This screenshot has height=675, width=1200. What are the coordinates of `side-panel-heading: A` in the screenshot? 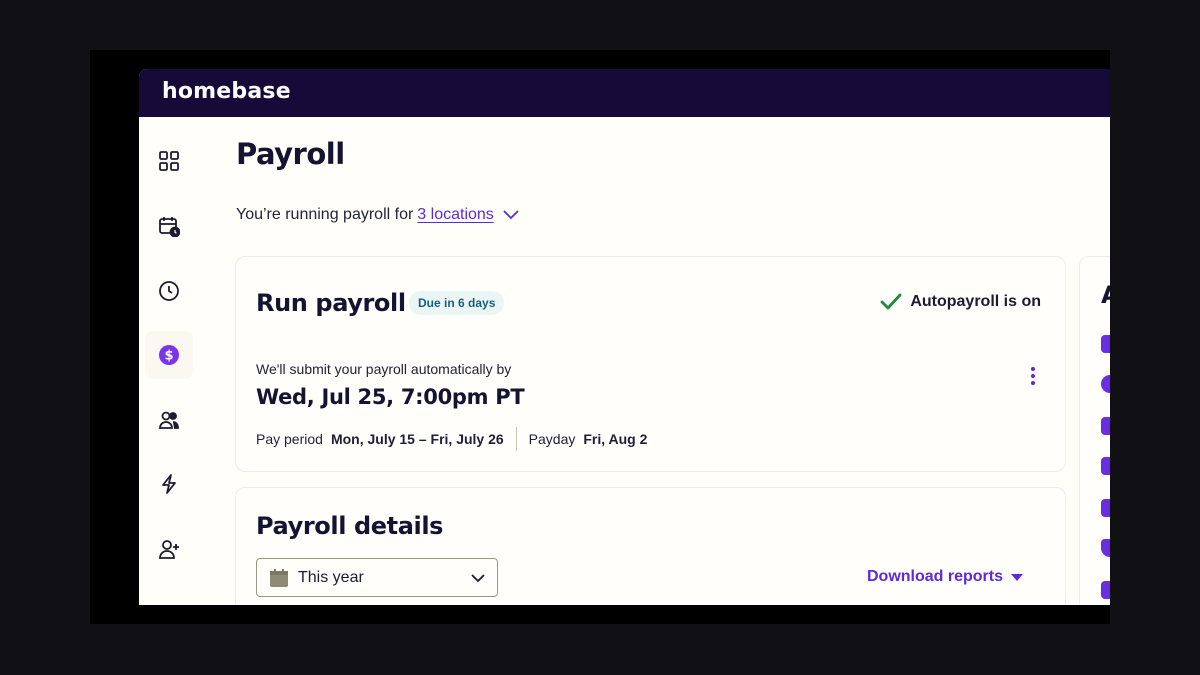 It's located at (1105, 295).